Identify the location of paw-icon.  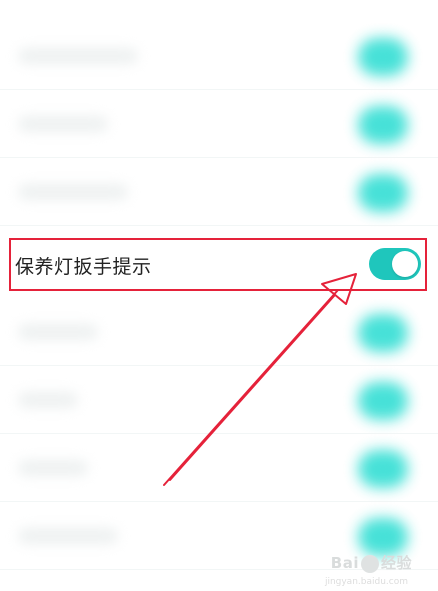
(369, 563).